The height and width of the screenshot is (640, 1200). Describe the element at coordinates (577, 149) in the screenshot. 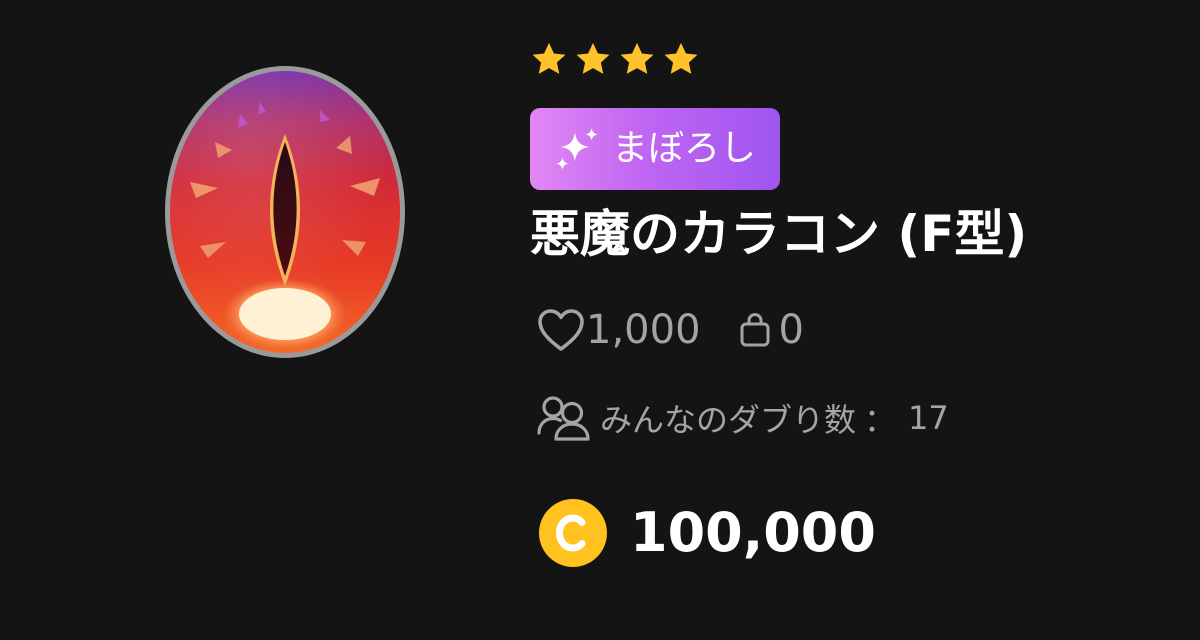

I see `sparkle-icon` at that location.